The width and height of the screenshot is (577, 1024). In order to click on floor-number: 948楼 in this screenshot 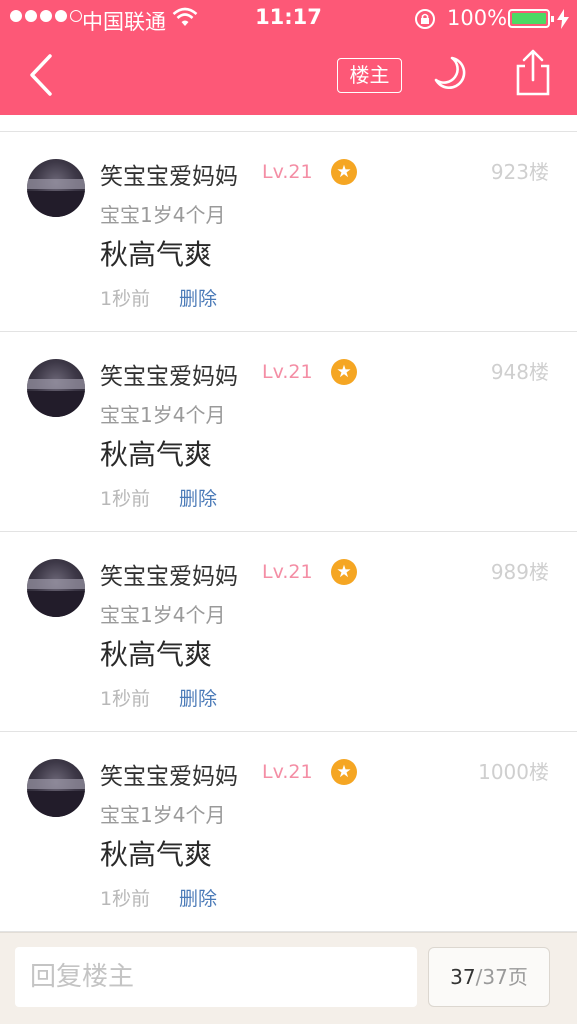, I will do `click(519, 372)`.